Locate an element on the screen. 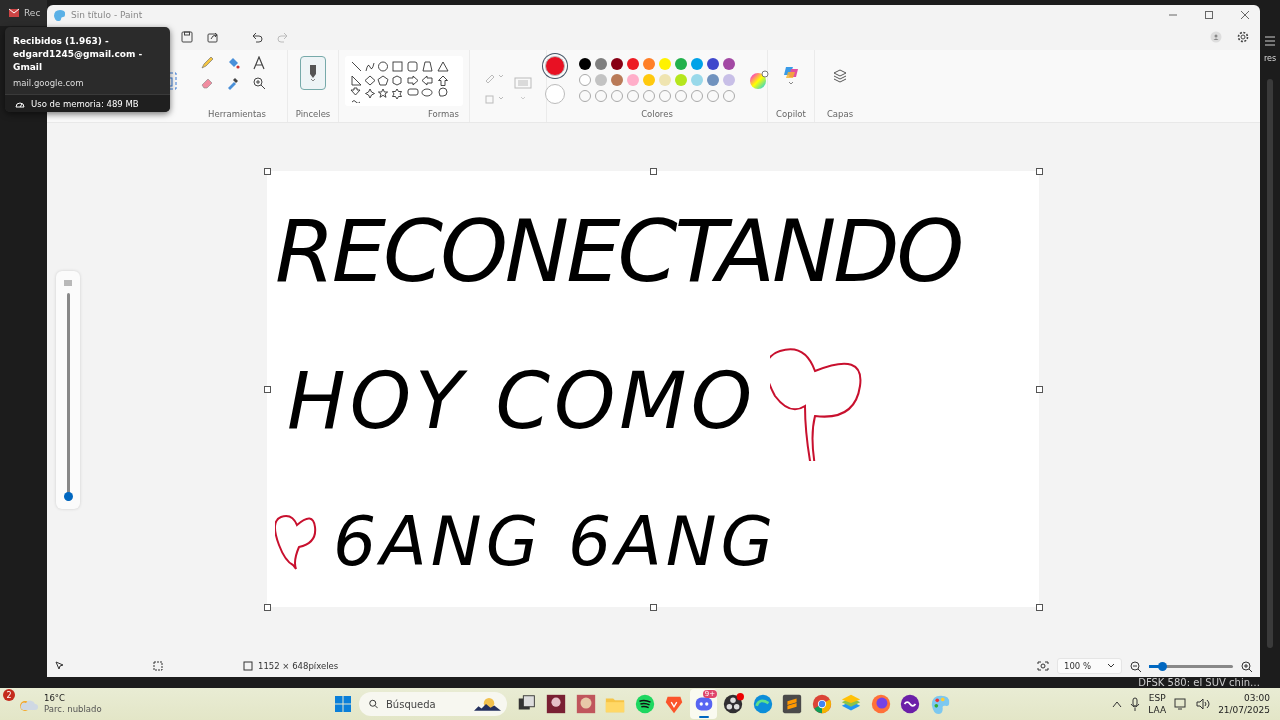 Image resolution: width=1280 pixels, height=720 pixels. window-title: Sin título - Paint is located at coordinates (107, 14).